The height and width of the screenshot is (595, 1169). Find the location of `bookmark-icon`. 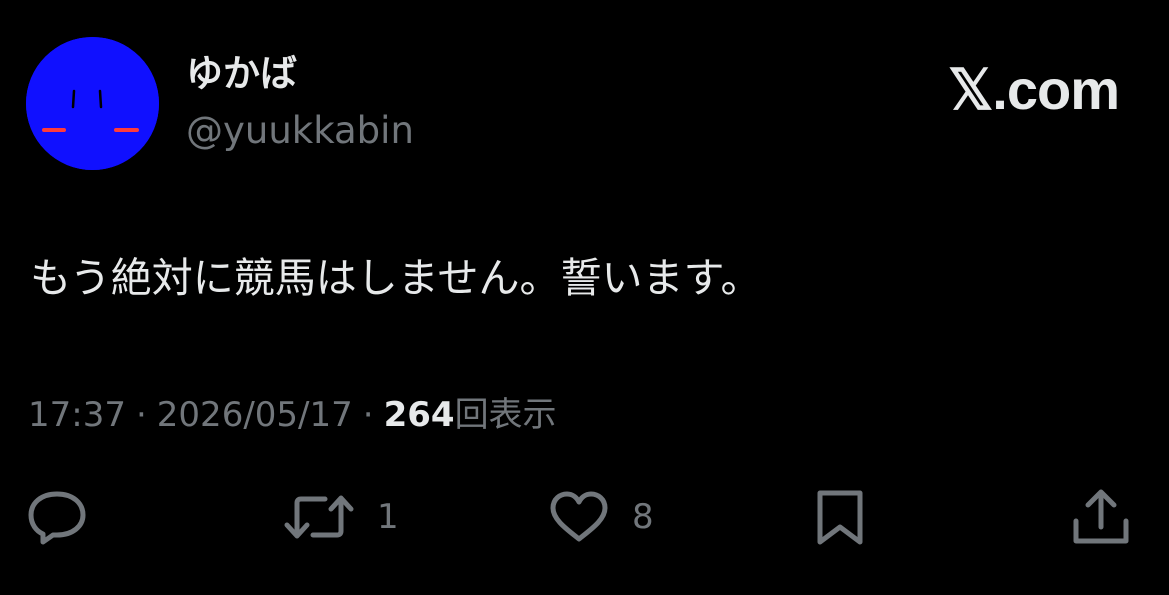

bookmark-icon is located at coordinates (840, 517).